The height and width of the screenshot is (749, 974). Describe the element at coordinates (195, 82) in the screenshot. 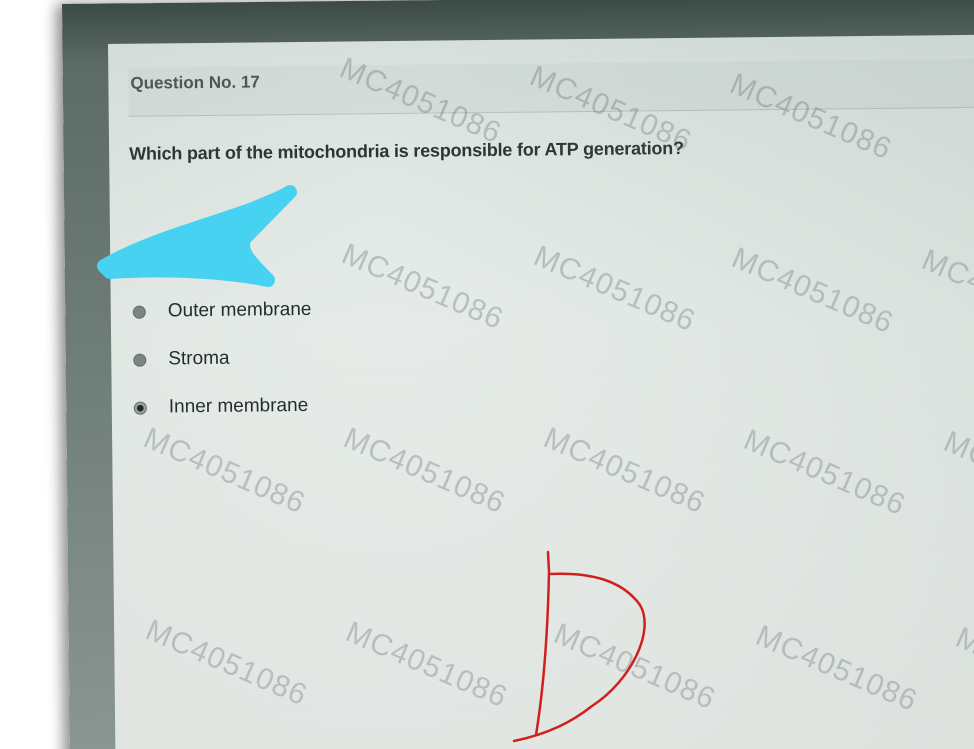

I see `question-number: Question No. 17` at that location.